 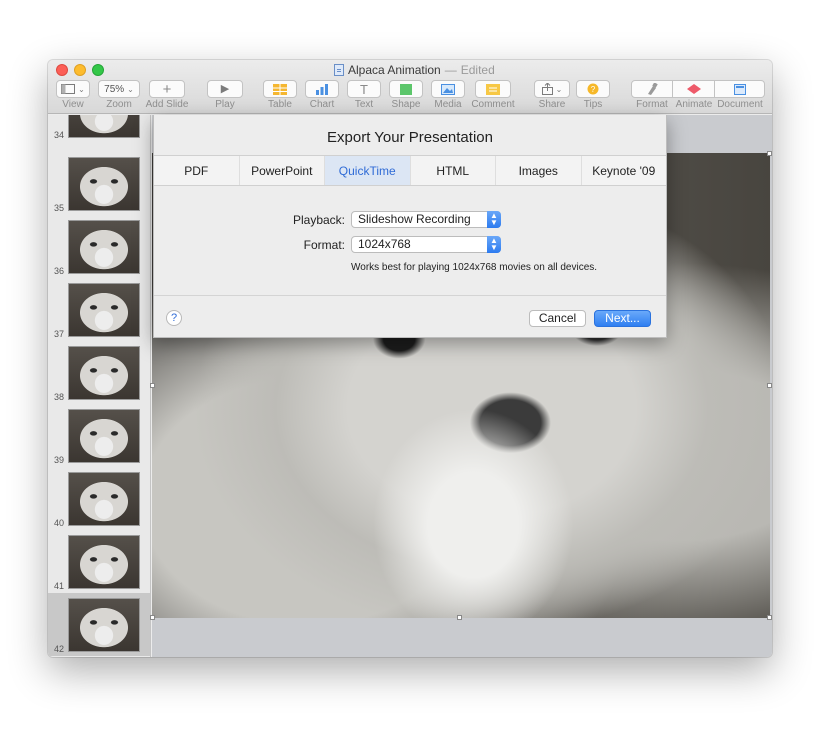 I want to click on slide-thumbnail: 37, so click(x=99, y=309).